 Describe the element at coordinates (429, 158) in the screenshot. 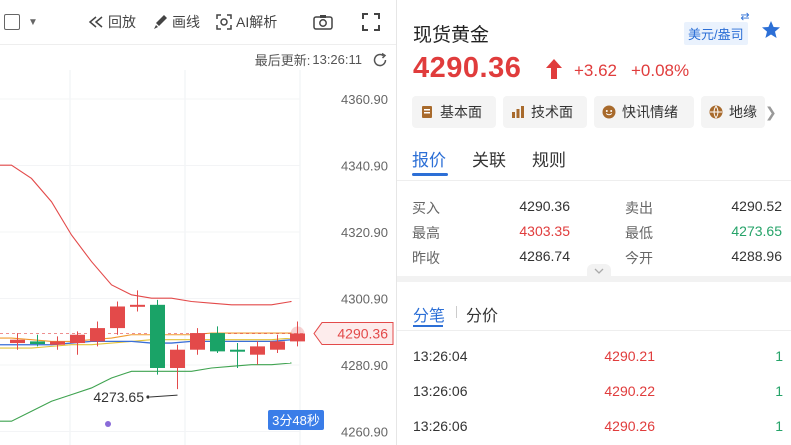

I see `tab-quote: 报价` at that location.